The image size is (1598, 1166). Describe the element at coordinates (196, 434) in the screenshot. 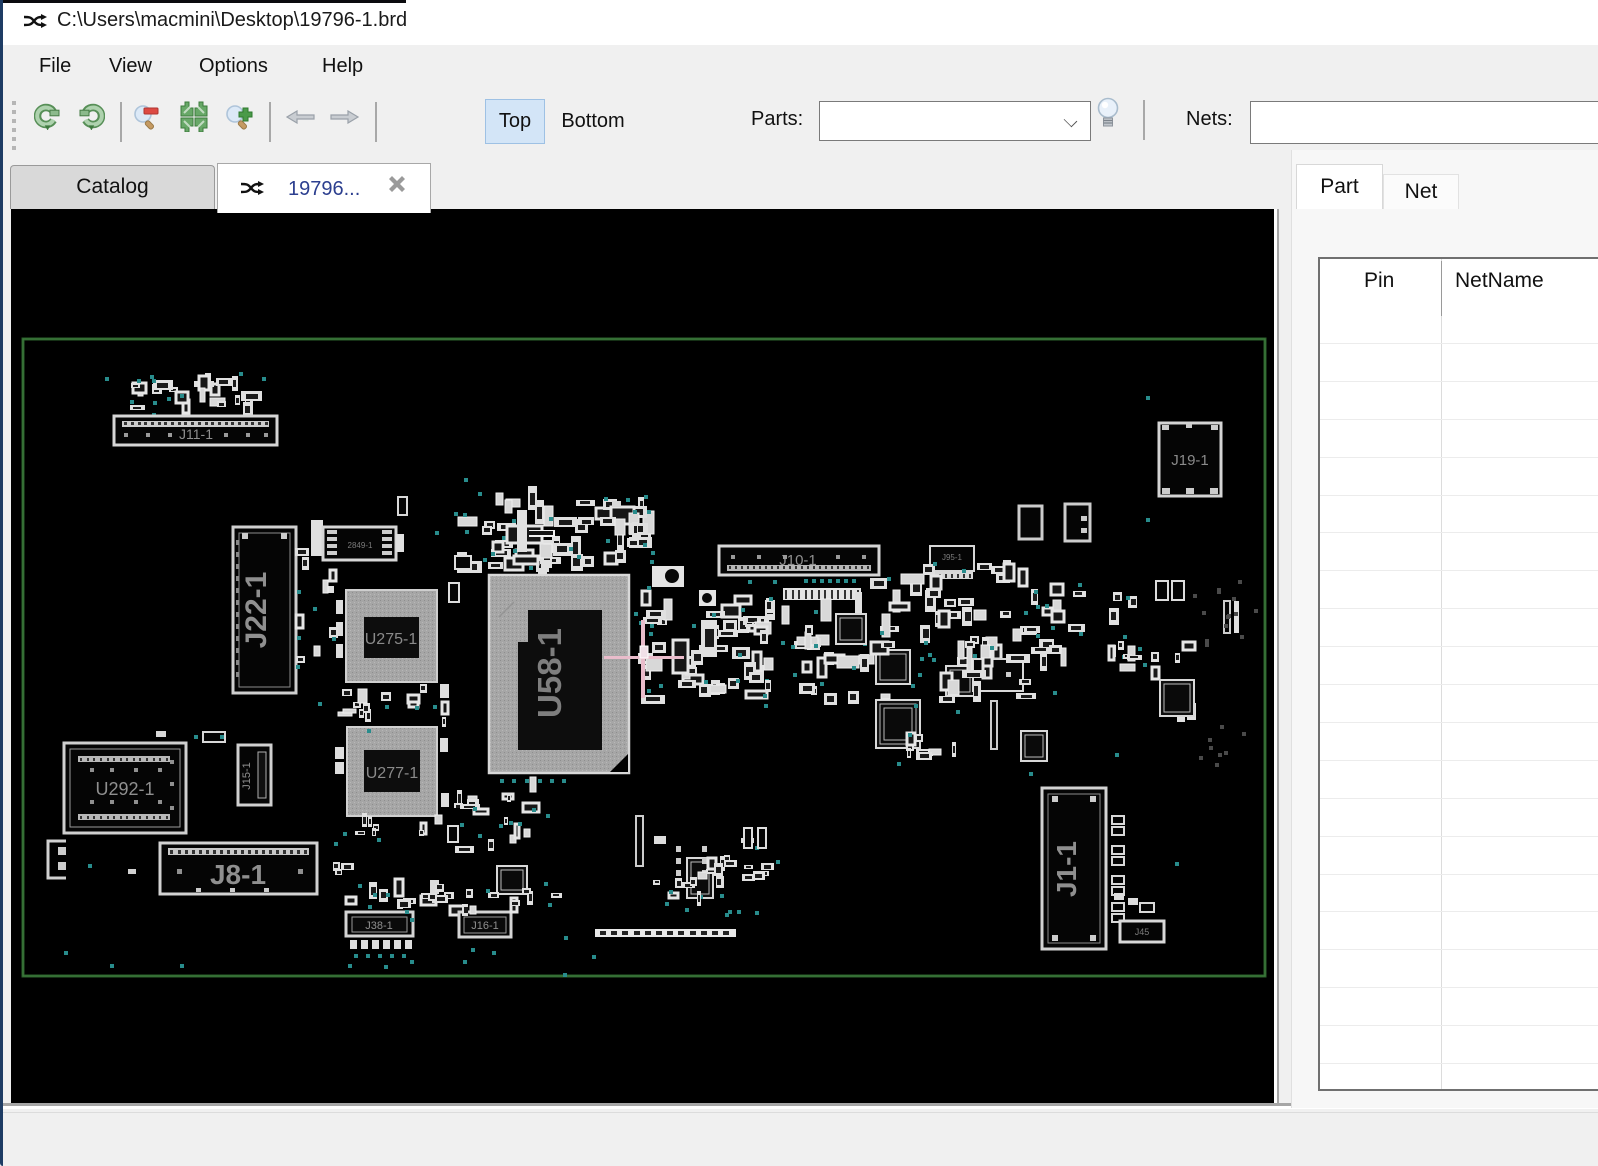

I see `svg-text: J11-1` at that location.